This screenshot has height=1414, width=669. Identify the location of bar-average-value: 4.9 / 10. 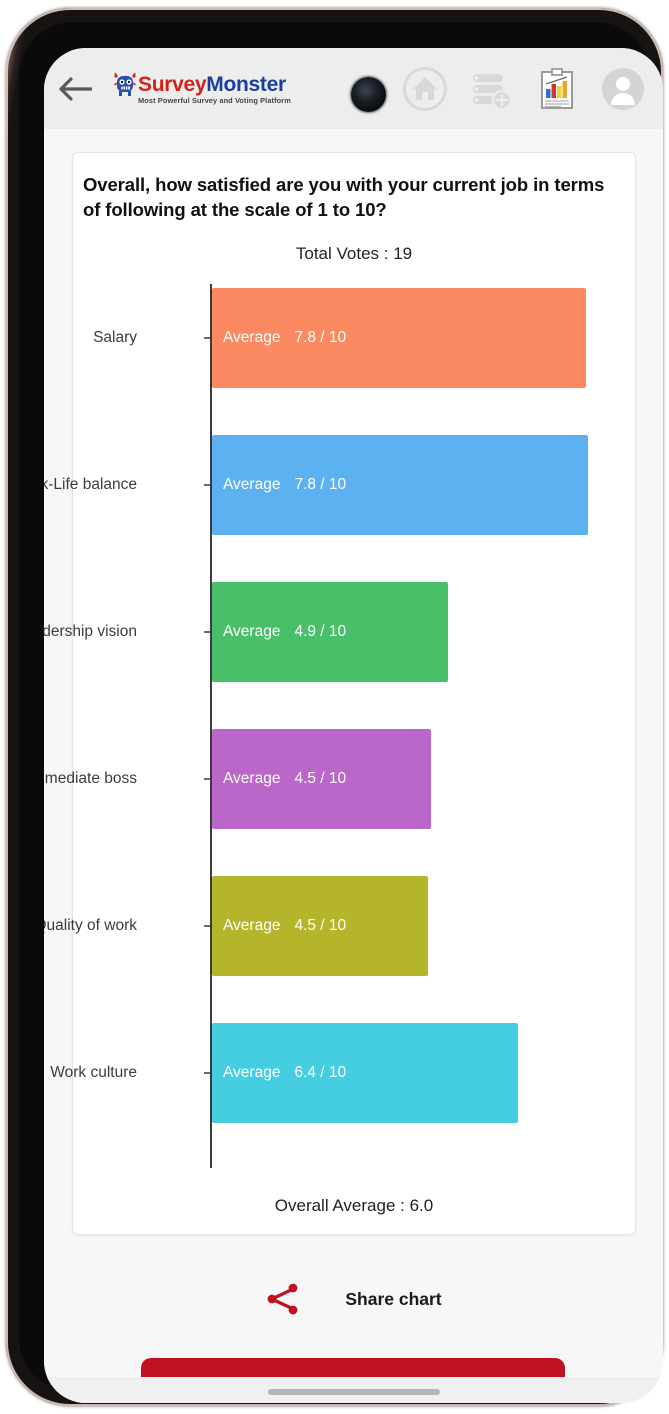
(320, 632).